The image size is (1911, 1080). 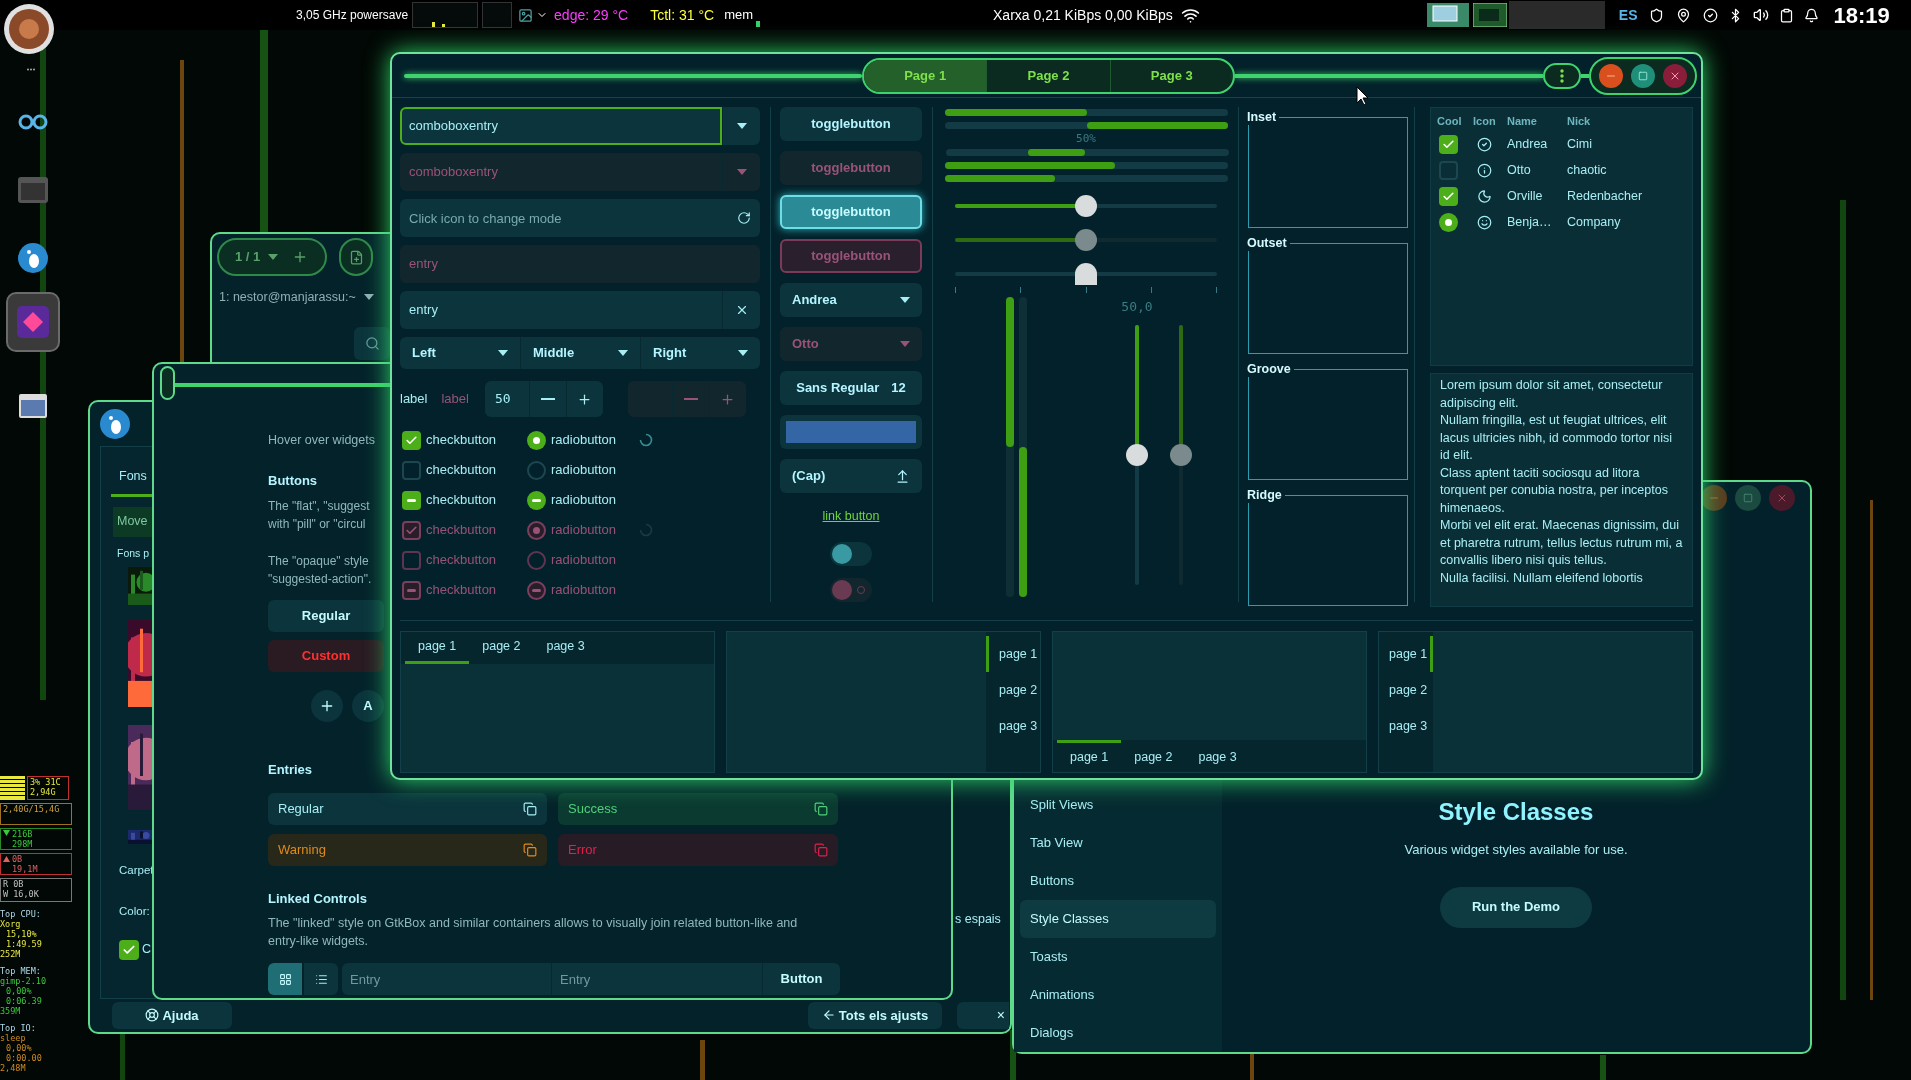 What do you see at coordinates (33, 258) in the screenshot?
I see `footprint-icon` at bounding box center [33, 258].